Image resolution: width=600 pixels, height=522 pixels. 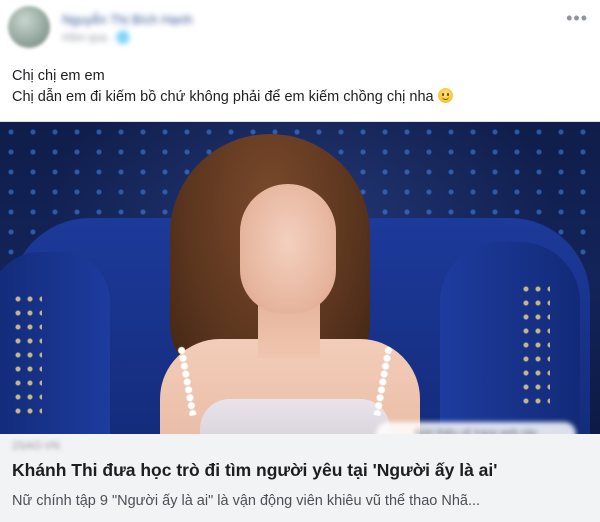 I want to click on more-horizontal-icon: •••, so click(x=577, y=18).